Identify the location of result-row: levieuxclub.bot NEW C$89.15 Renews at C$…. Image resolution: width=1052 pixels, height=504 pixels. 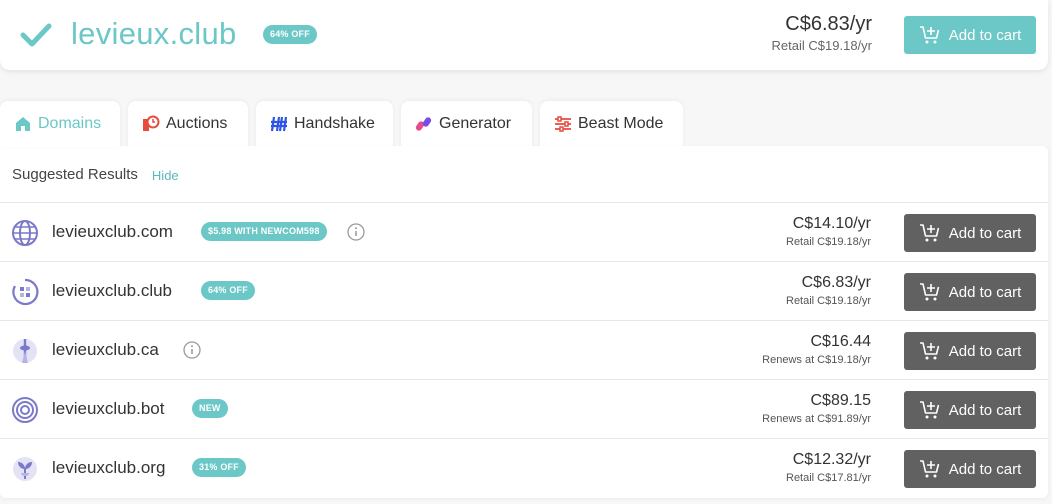
(524, 409).